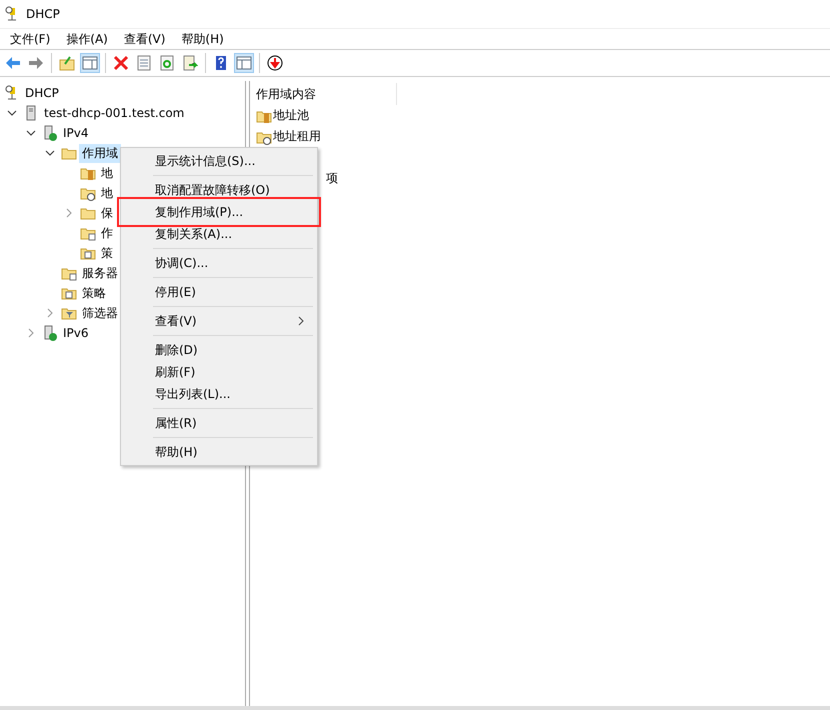 The height and width of the screenshot is (710, 830). Describe the element at coordinates (69, 213) in the screenshot. I see `collapsed-chevron-icon` at that location.